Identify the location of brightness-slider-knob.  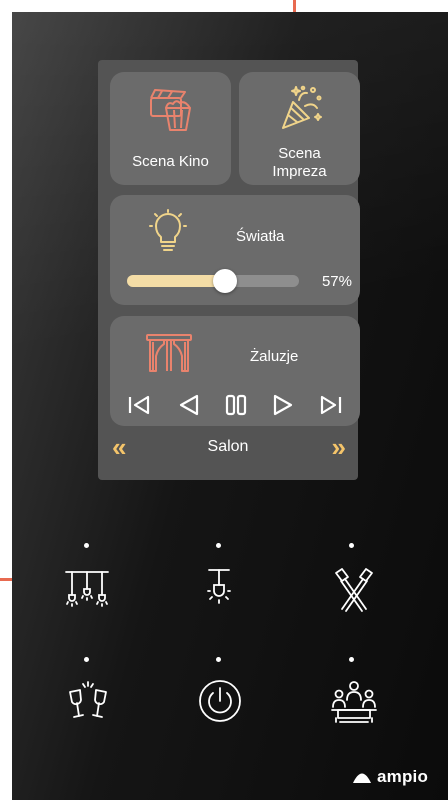
(225, 281).